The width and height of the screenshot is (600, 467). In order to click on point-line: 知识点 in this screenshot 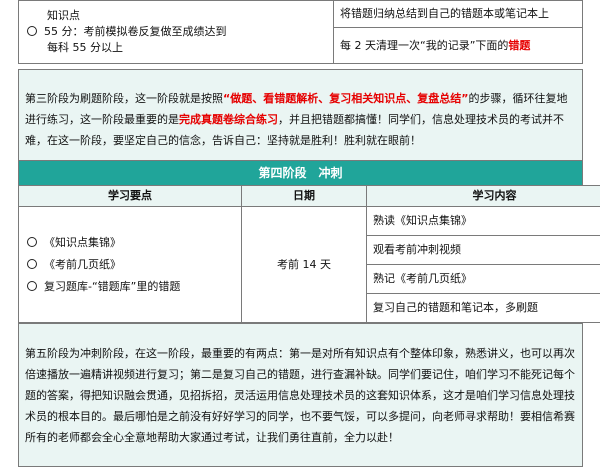, I will do `click(176, 16)`.